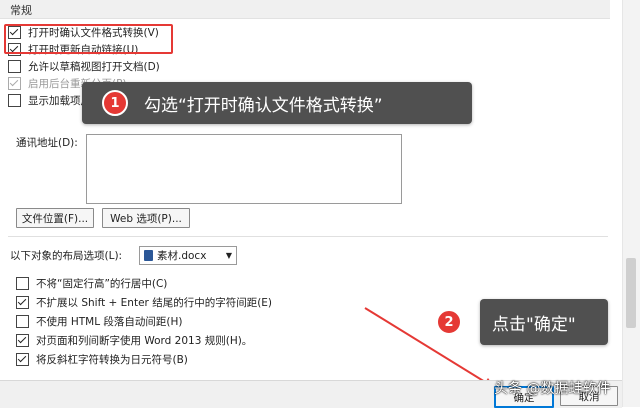 This screenshot has height=408, width=640. What do you see at coordinates (552, 389) in the screenshot?
I see `watermark: 头条 @数据蛙软件` at bounding box center [552, 389].